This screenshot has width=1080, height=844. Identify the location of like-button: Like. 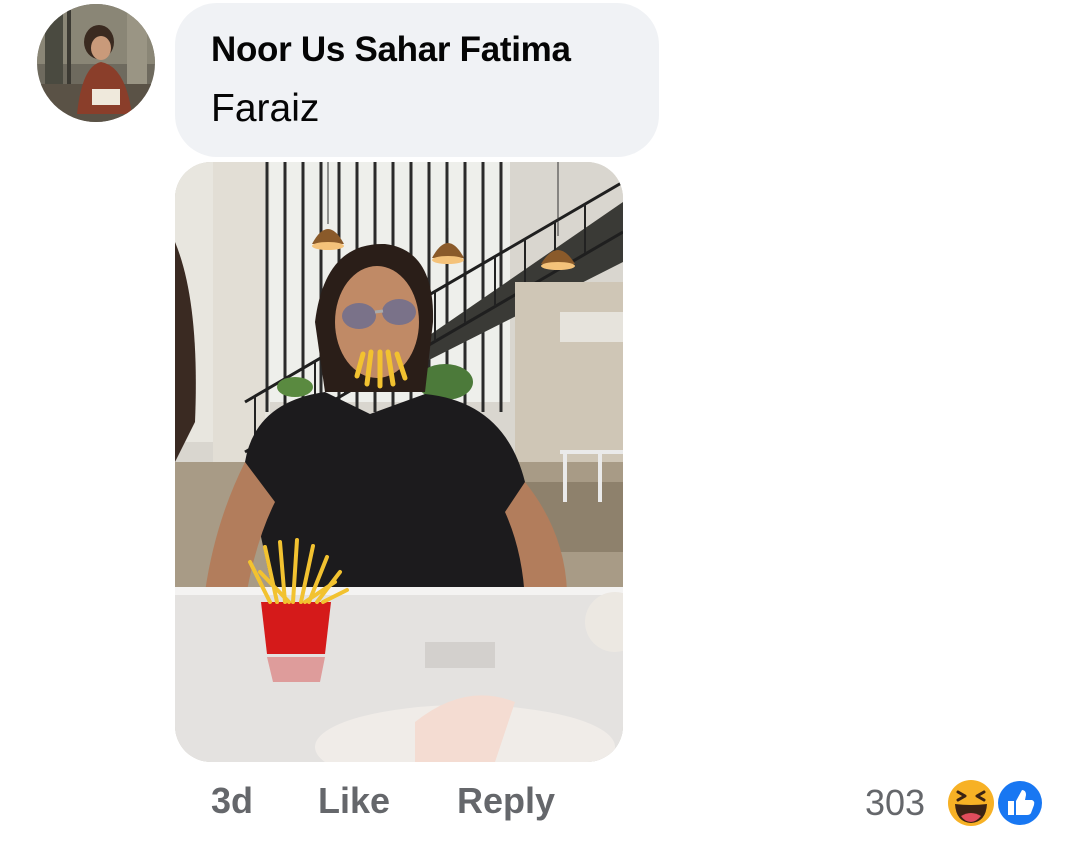
(354, 801).